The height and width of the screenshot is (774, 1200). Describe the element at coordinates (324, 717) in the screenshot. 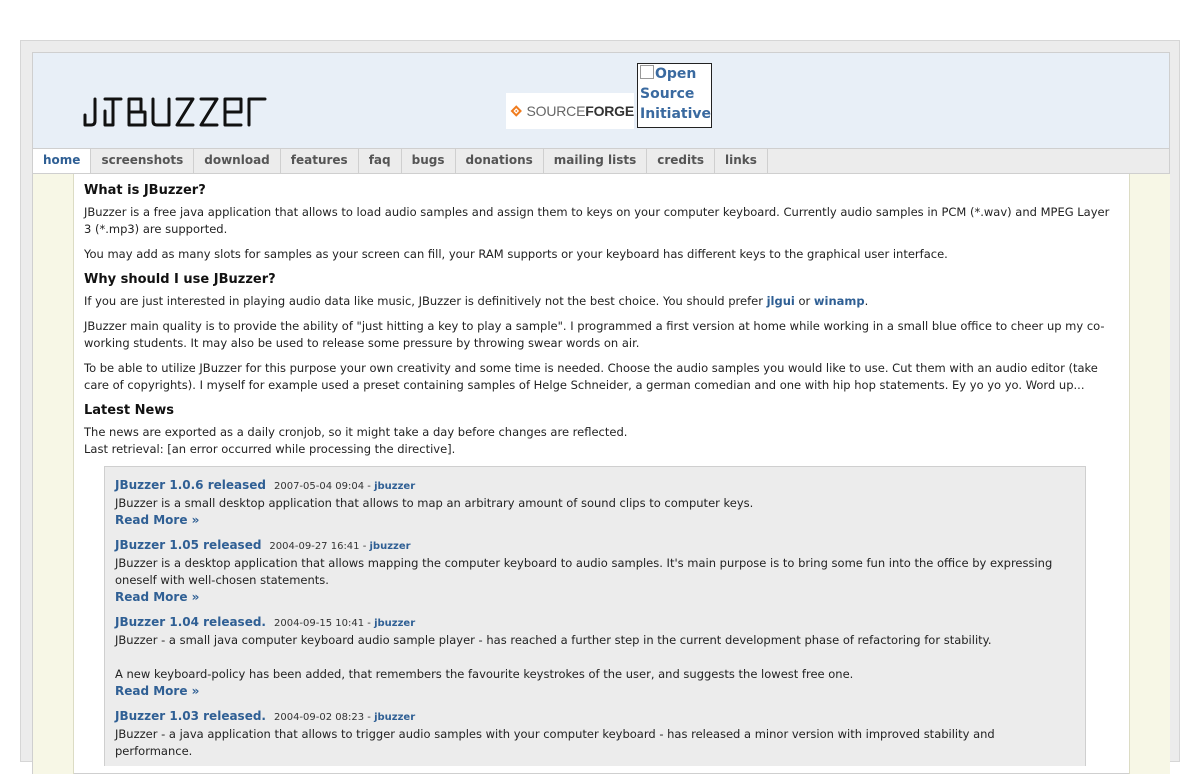

I see `news-date: 2004-09-02 08:23 -` at that location.